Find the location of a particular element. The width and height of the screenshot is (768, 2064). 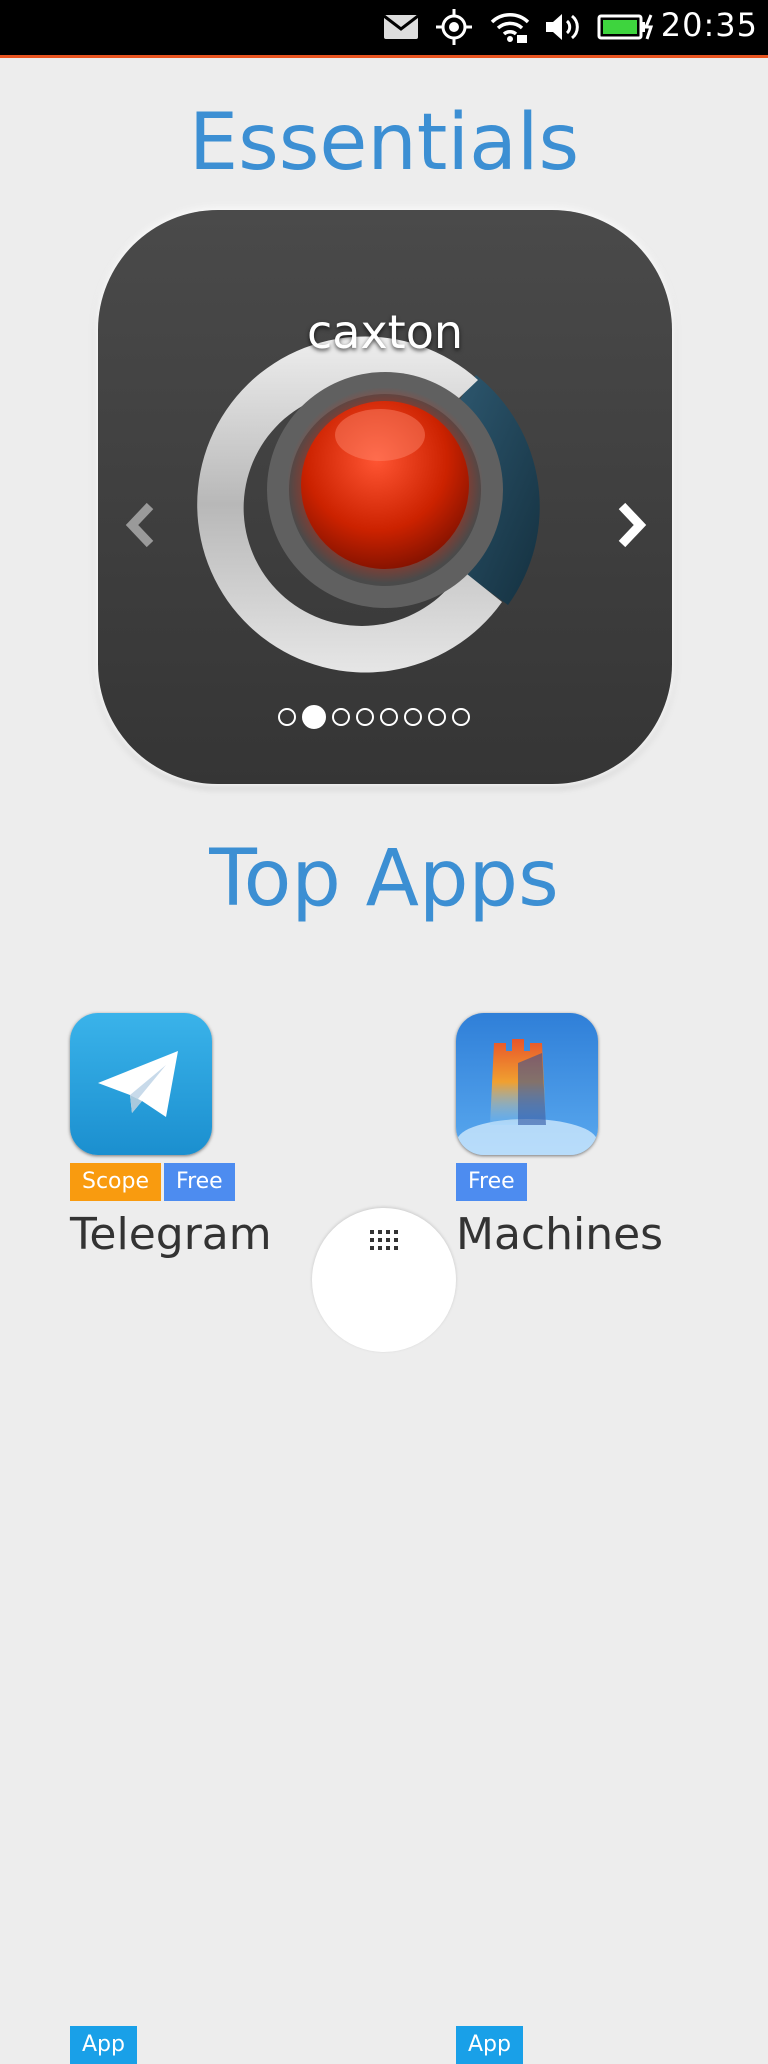

app-name: Machines is located at coordinates (560, 1234).